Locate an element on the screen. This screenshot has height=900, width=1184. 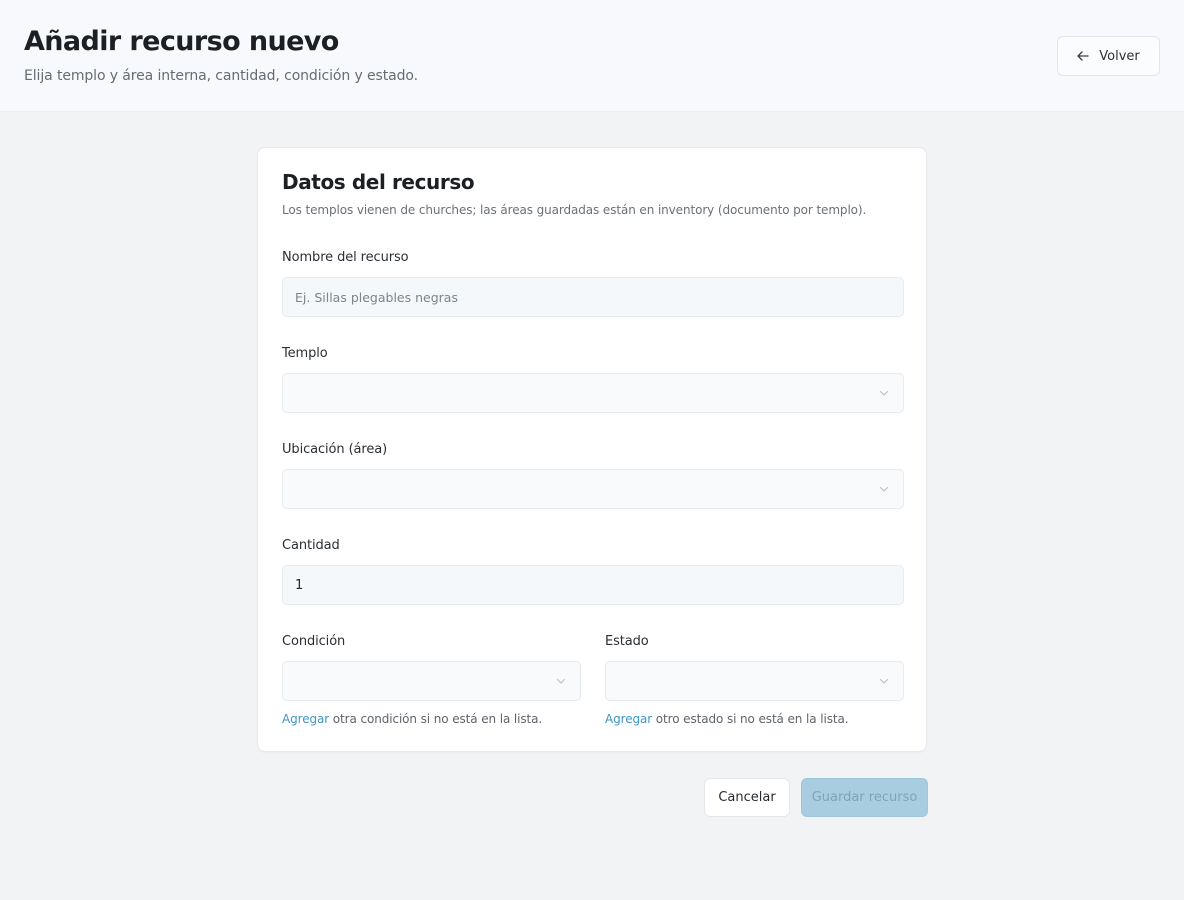
condition-label: Condición is located at coordinates (314, 641).